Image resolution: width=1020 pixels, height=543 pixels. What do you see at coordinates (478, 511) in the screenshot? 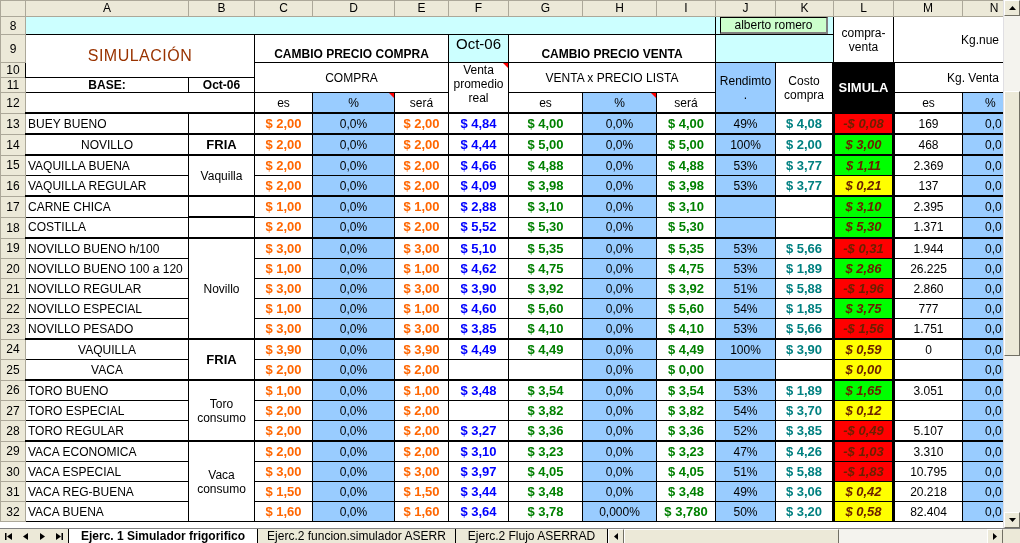
I see `table-cell: $ 3,64` at bounding box center [478, 511].